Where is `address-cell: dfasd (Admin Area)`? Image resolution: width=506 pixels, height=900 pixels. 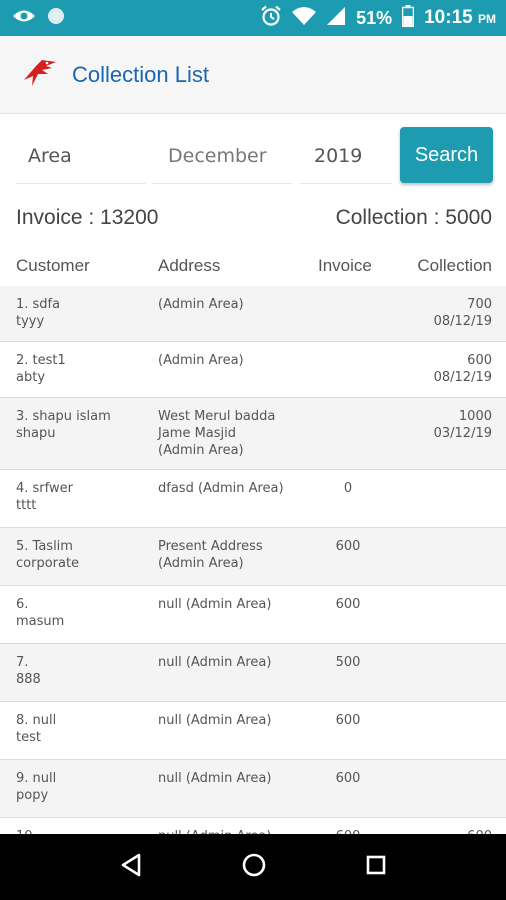
address-cell: dfasd (Admin Area) is located at coordinates (233, 488).